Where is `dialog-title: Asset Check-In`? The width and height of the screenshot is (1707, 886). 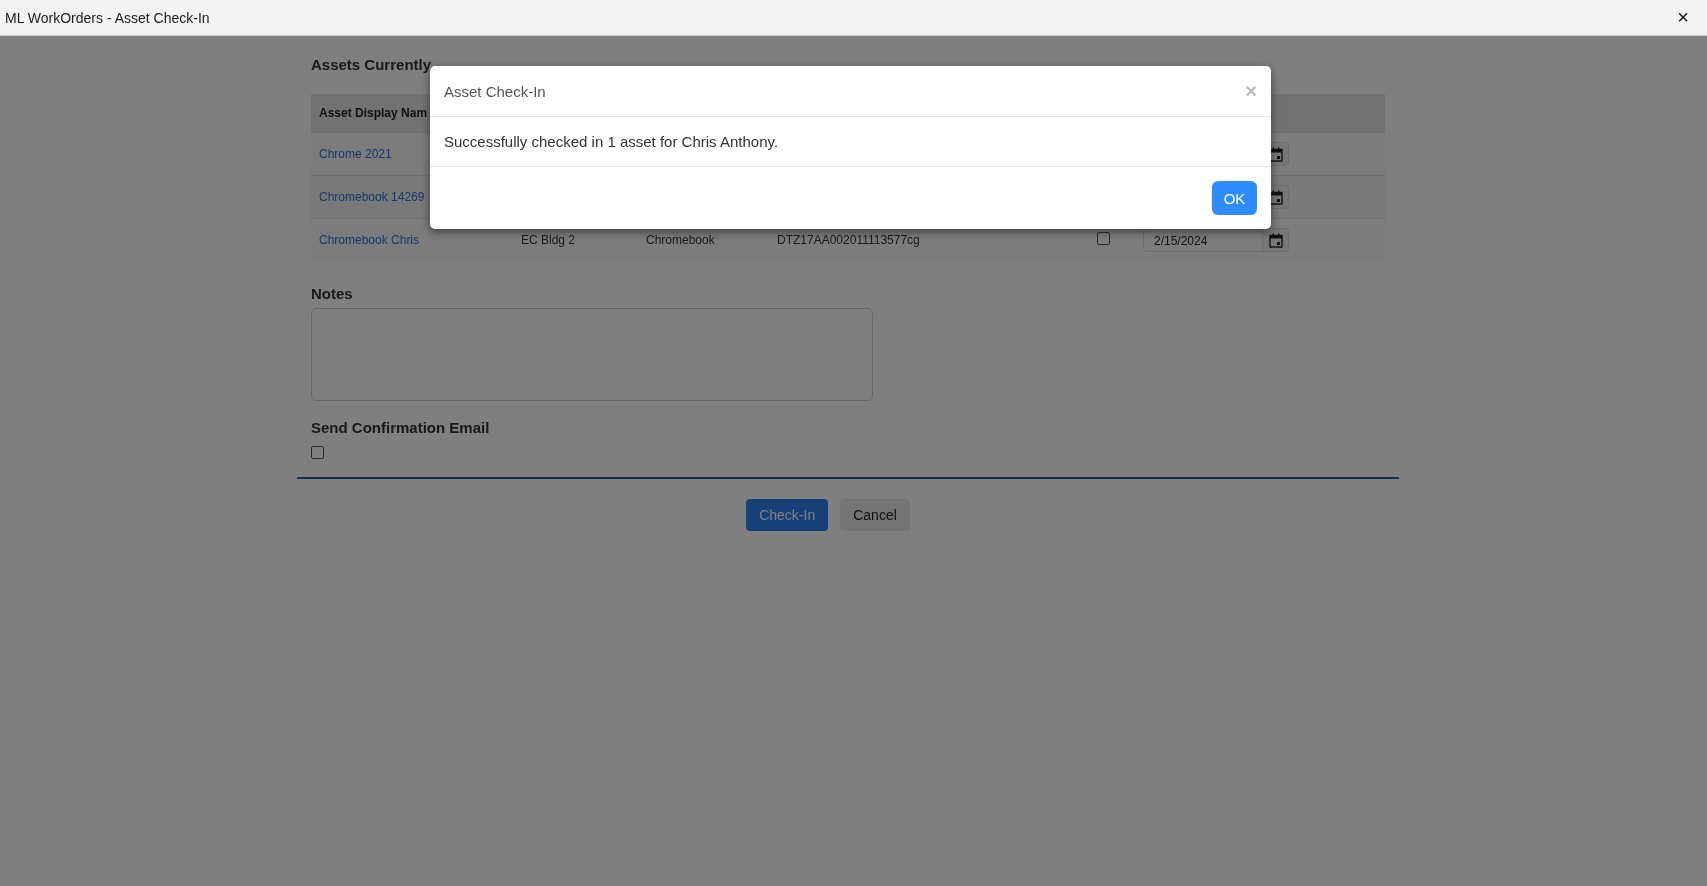 dialog-title: Asset Check-In is located at coordinates (495, 91).